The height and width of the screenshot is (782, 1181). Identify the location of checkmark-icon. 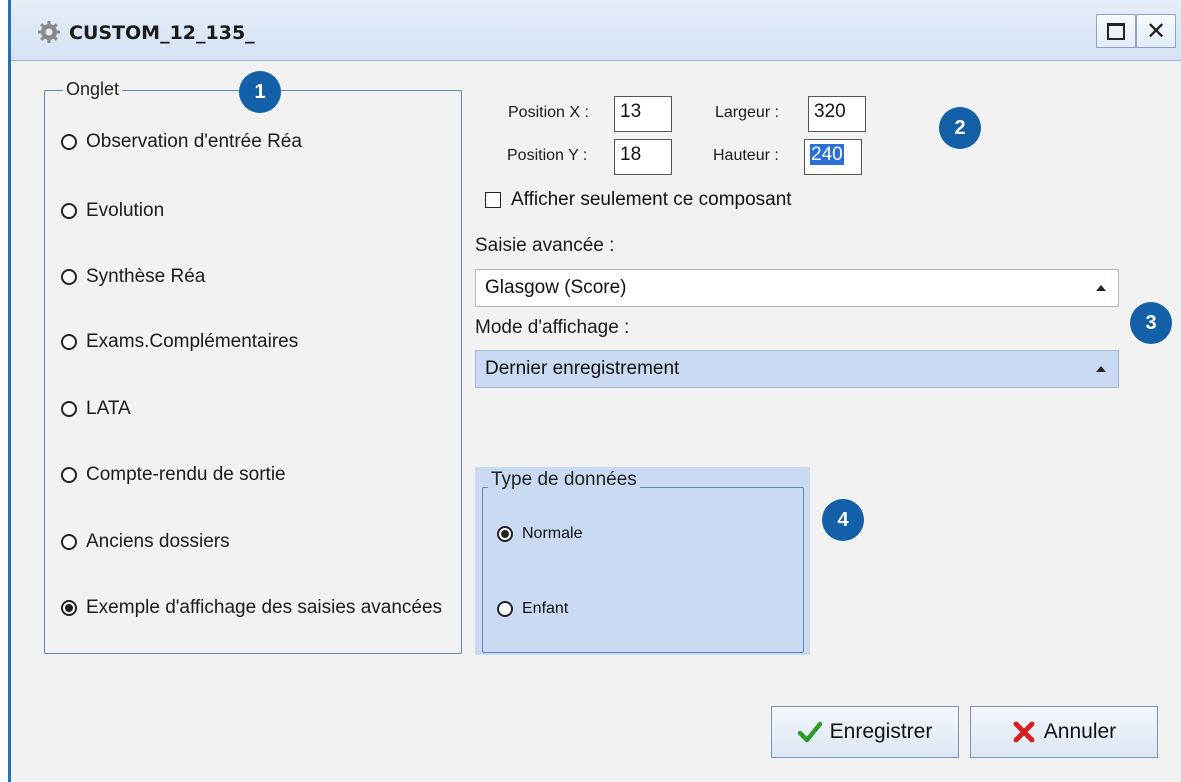
(809, 732).